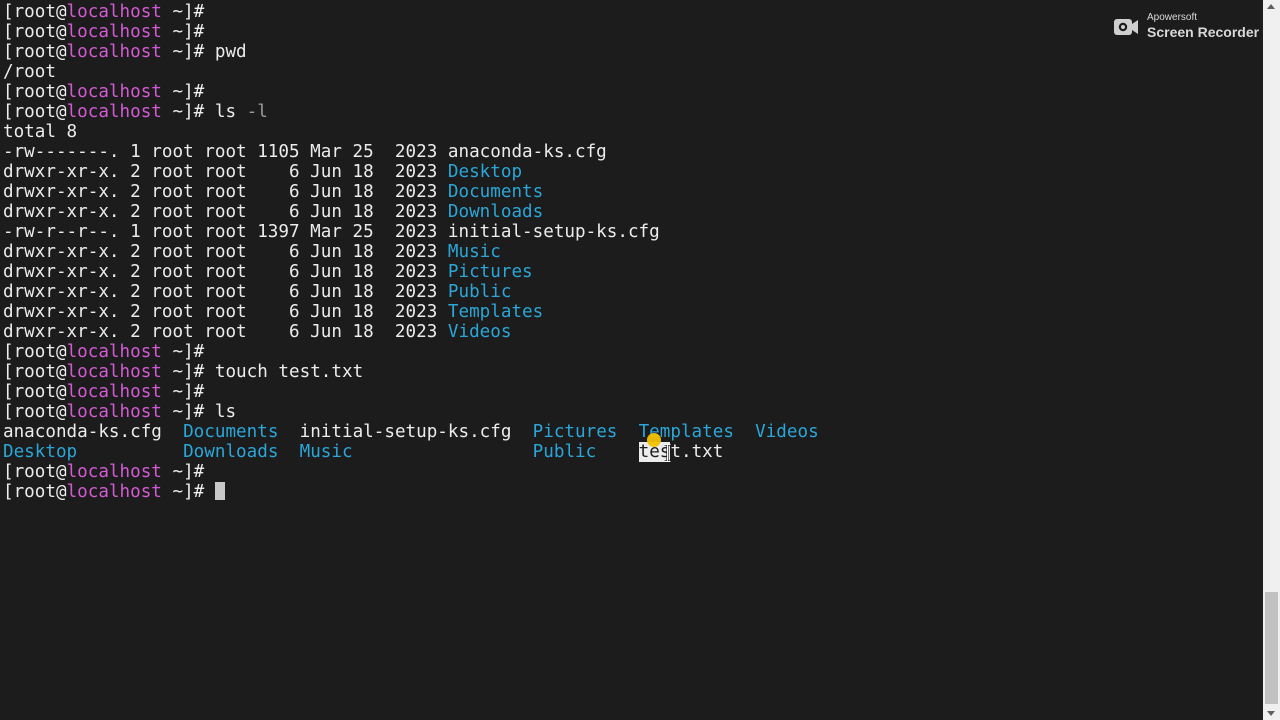  Describe the element at coordinates (1271, 360) in the screenshot. I see `vertical-scrollbar` at that location.